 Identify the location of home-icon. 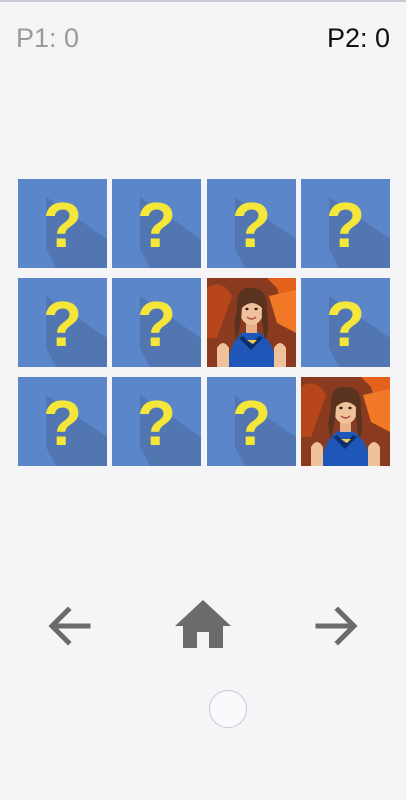
(203, 624).